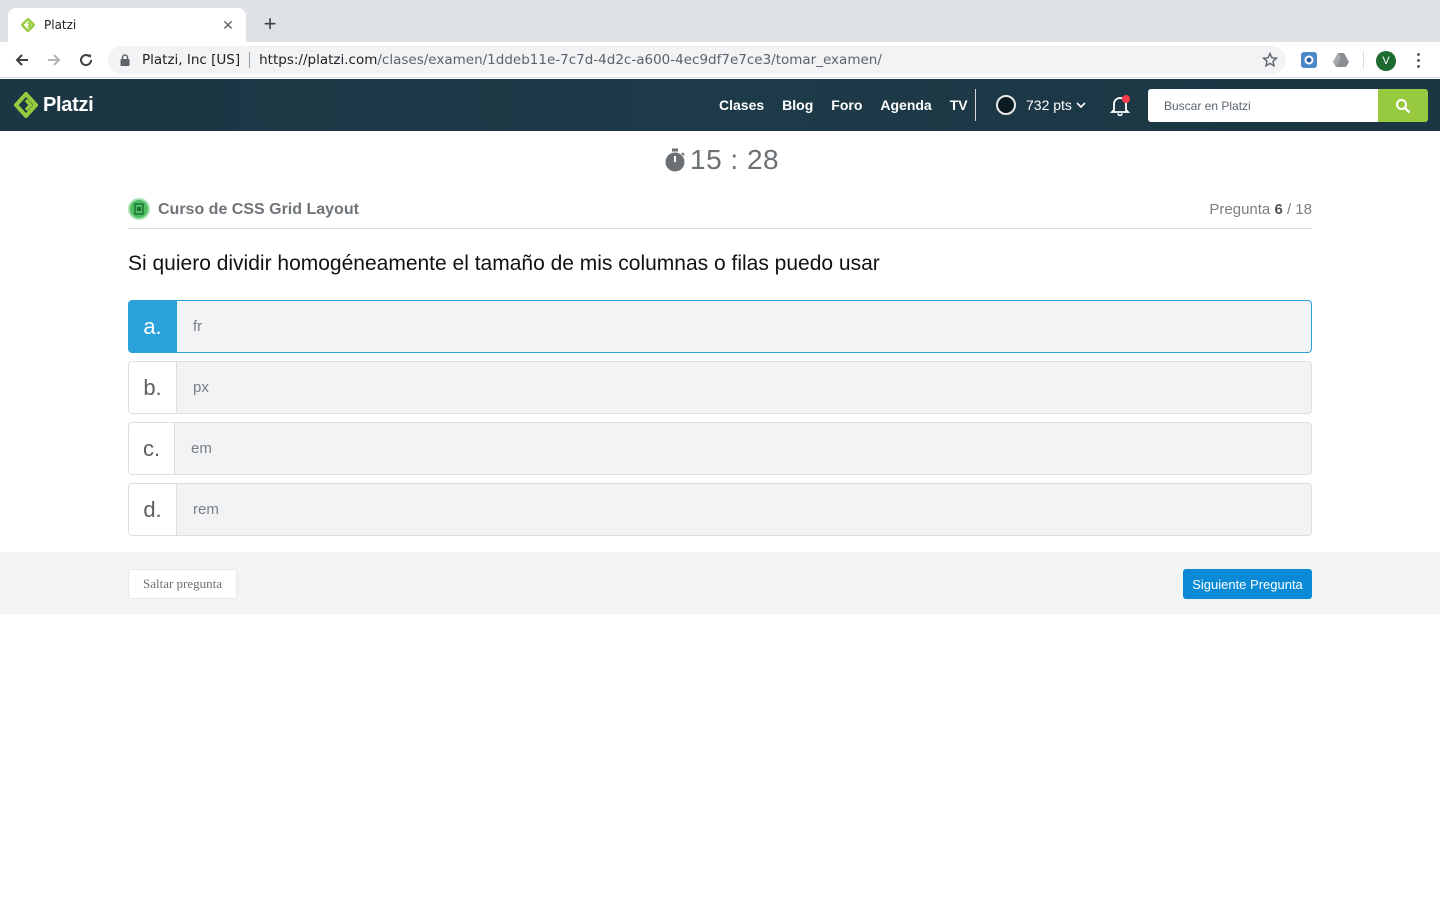 This screenshot has height=900, width=1440. What do you see at coordinates (153, 326) in the screenshot?
I see `option-letter: a.` at bounding box center [153, 326].